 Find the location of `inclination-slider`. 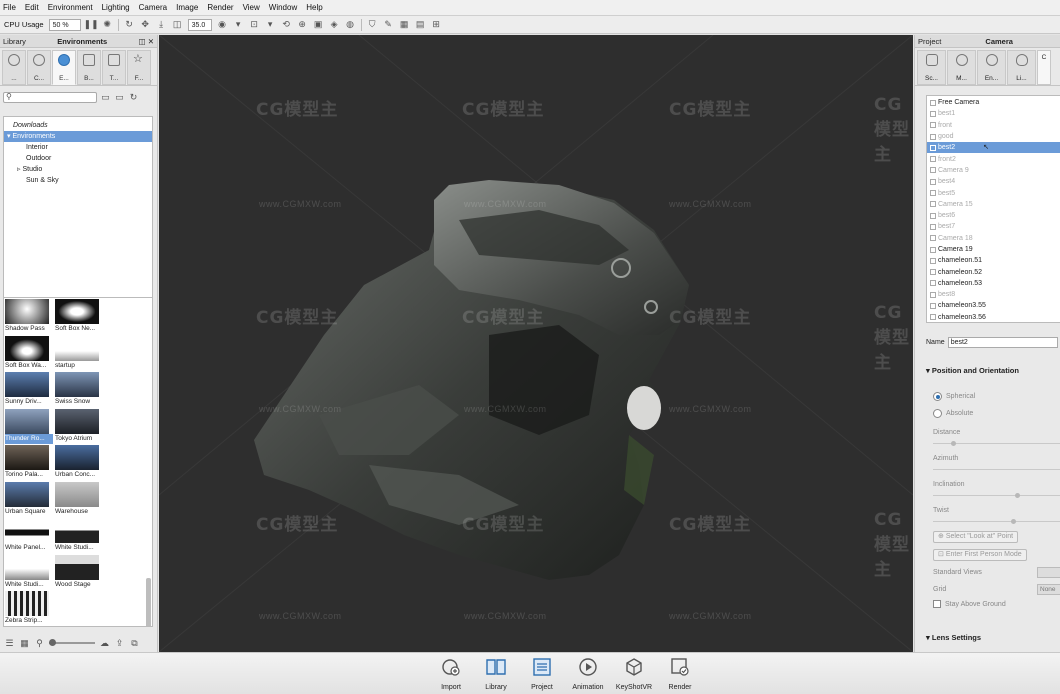

inclination-slider is located at coordinates (996, 495).